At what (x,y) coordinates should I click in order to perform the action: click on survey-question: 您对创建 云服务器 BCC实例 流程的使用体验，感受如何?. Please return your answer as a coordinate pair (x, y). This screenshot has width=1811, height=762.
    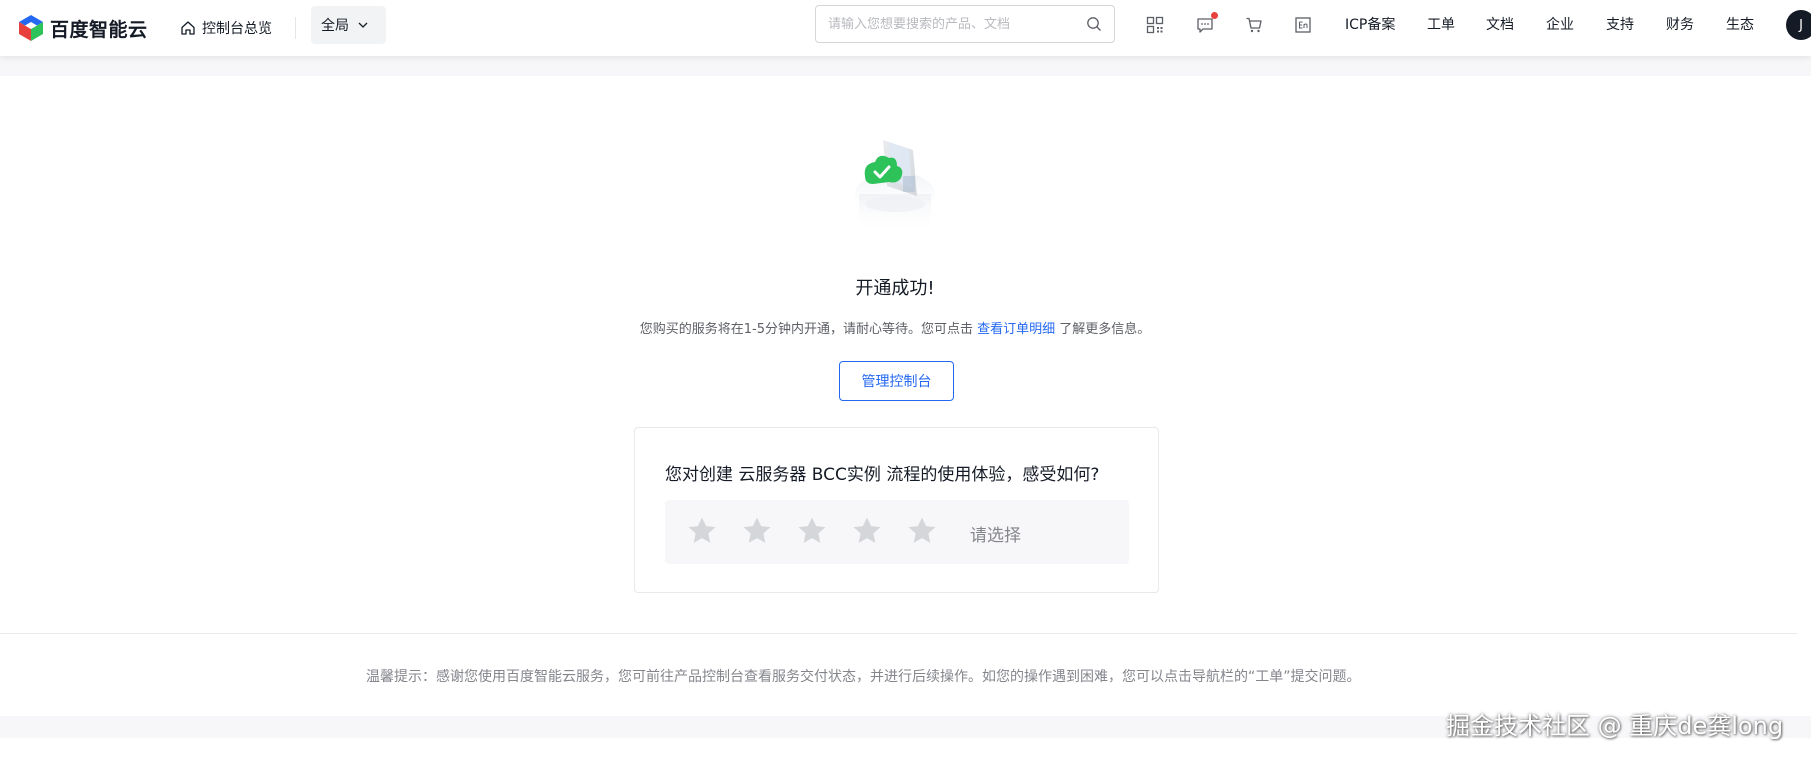
    Looking at the image, I should click on (882, 475).